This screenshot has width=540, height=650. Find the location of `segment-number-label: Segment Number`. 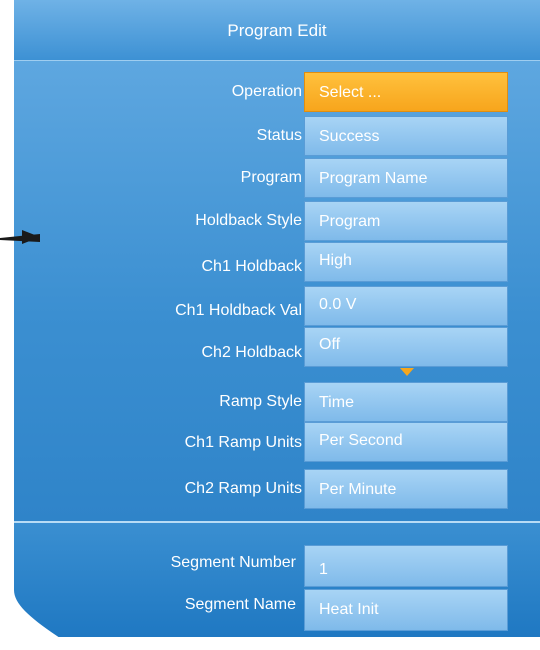

segment-number-label: Segment Number is located at coordinates (233, 562).